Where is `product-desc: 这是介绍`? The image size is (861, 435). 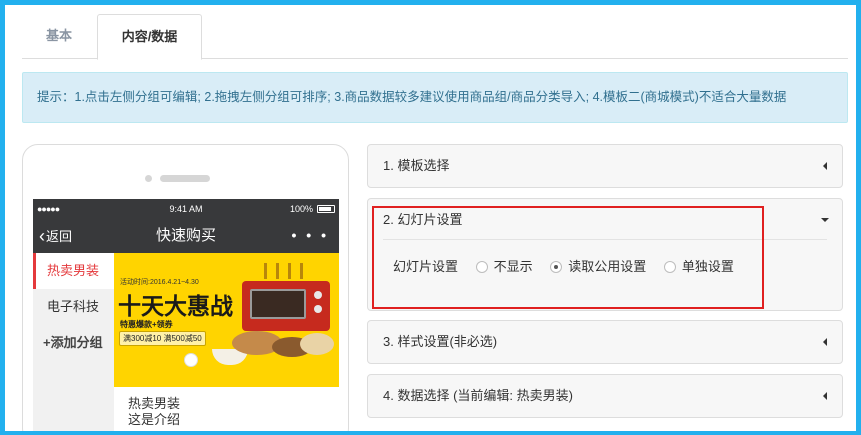 product-desc: 这是介绍 is located at coordinates (154, 419).